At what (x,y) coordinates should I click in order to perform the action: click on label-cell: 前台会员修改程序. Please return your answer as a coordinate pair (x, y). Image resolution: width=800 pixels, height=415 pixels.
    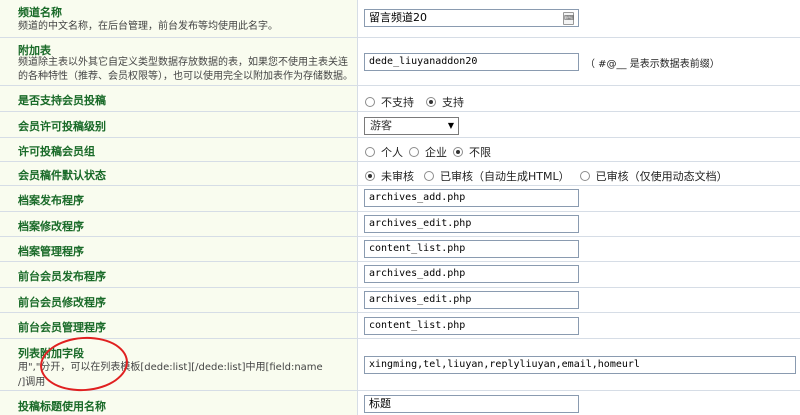
    Looking at the image, I should click on (179, 300).